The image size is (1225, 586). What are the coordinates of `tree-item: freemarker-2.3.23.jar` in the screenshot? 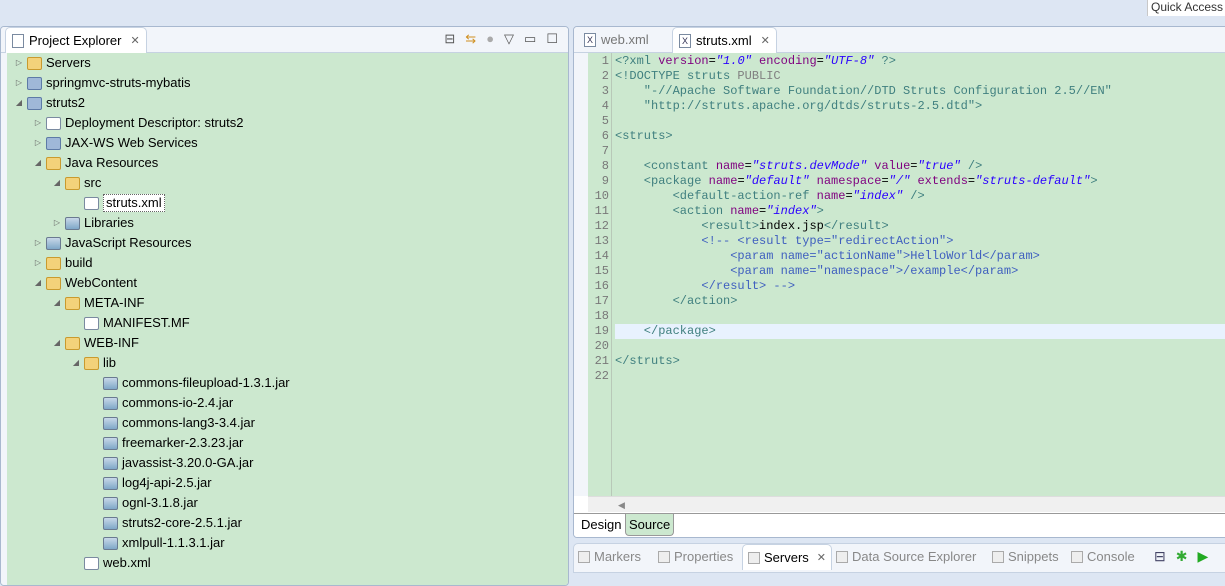 It's located at (166, 443).